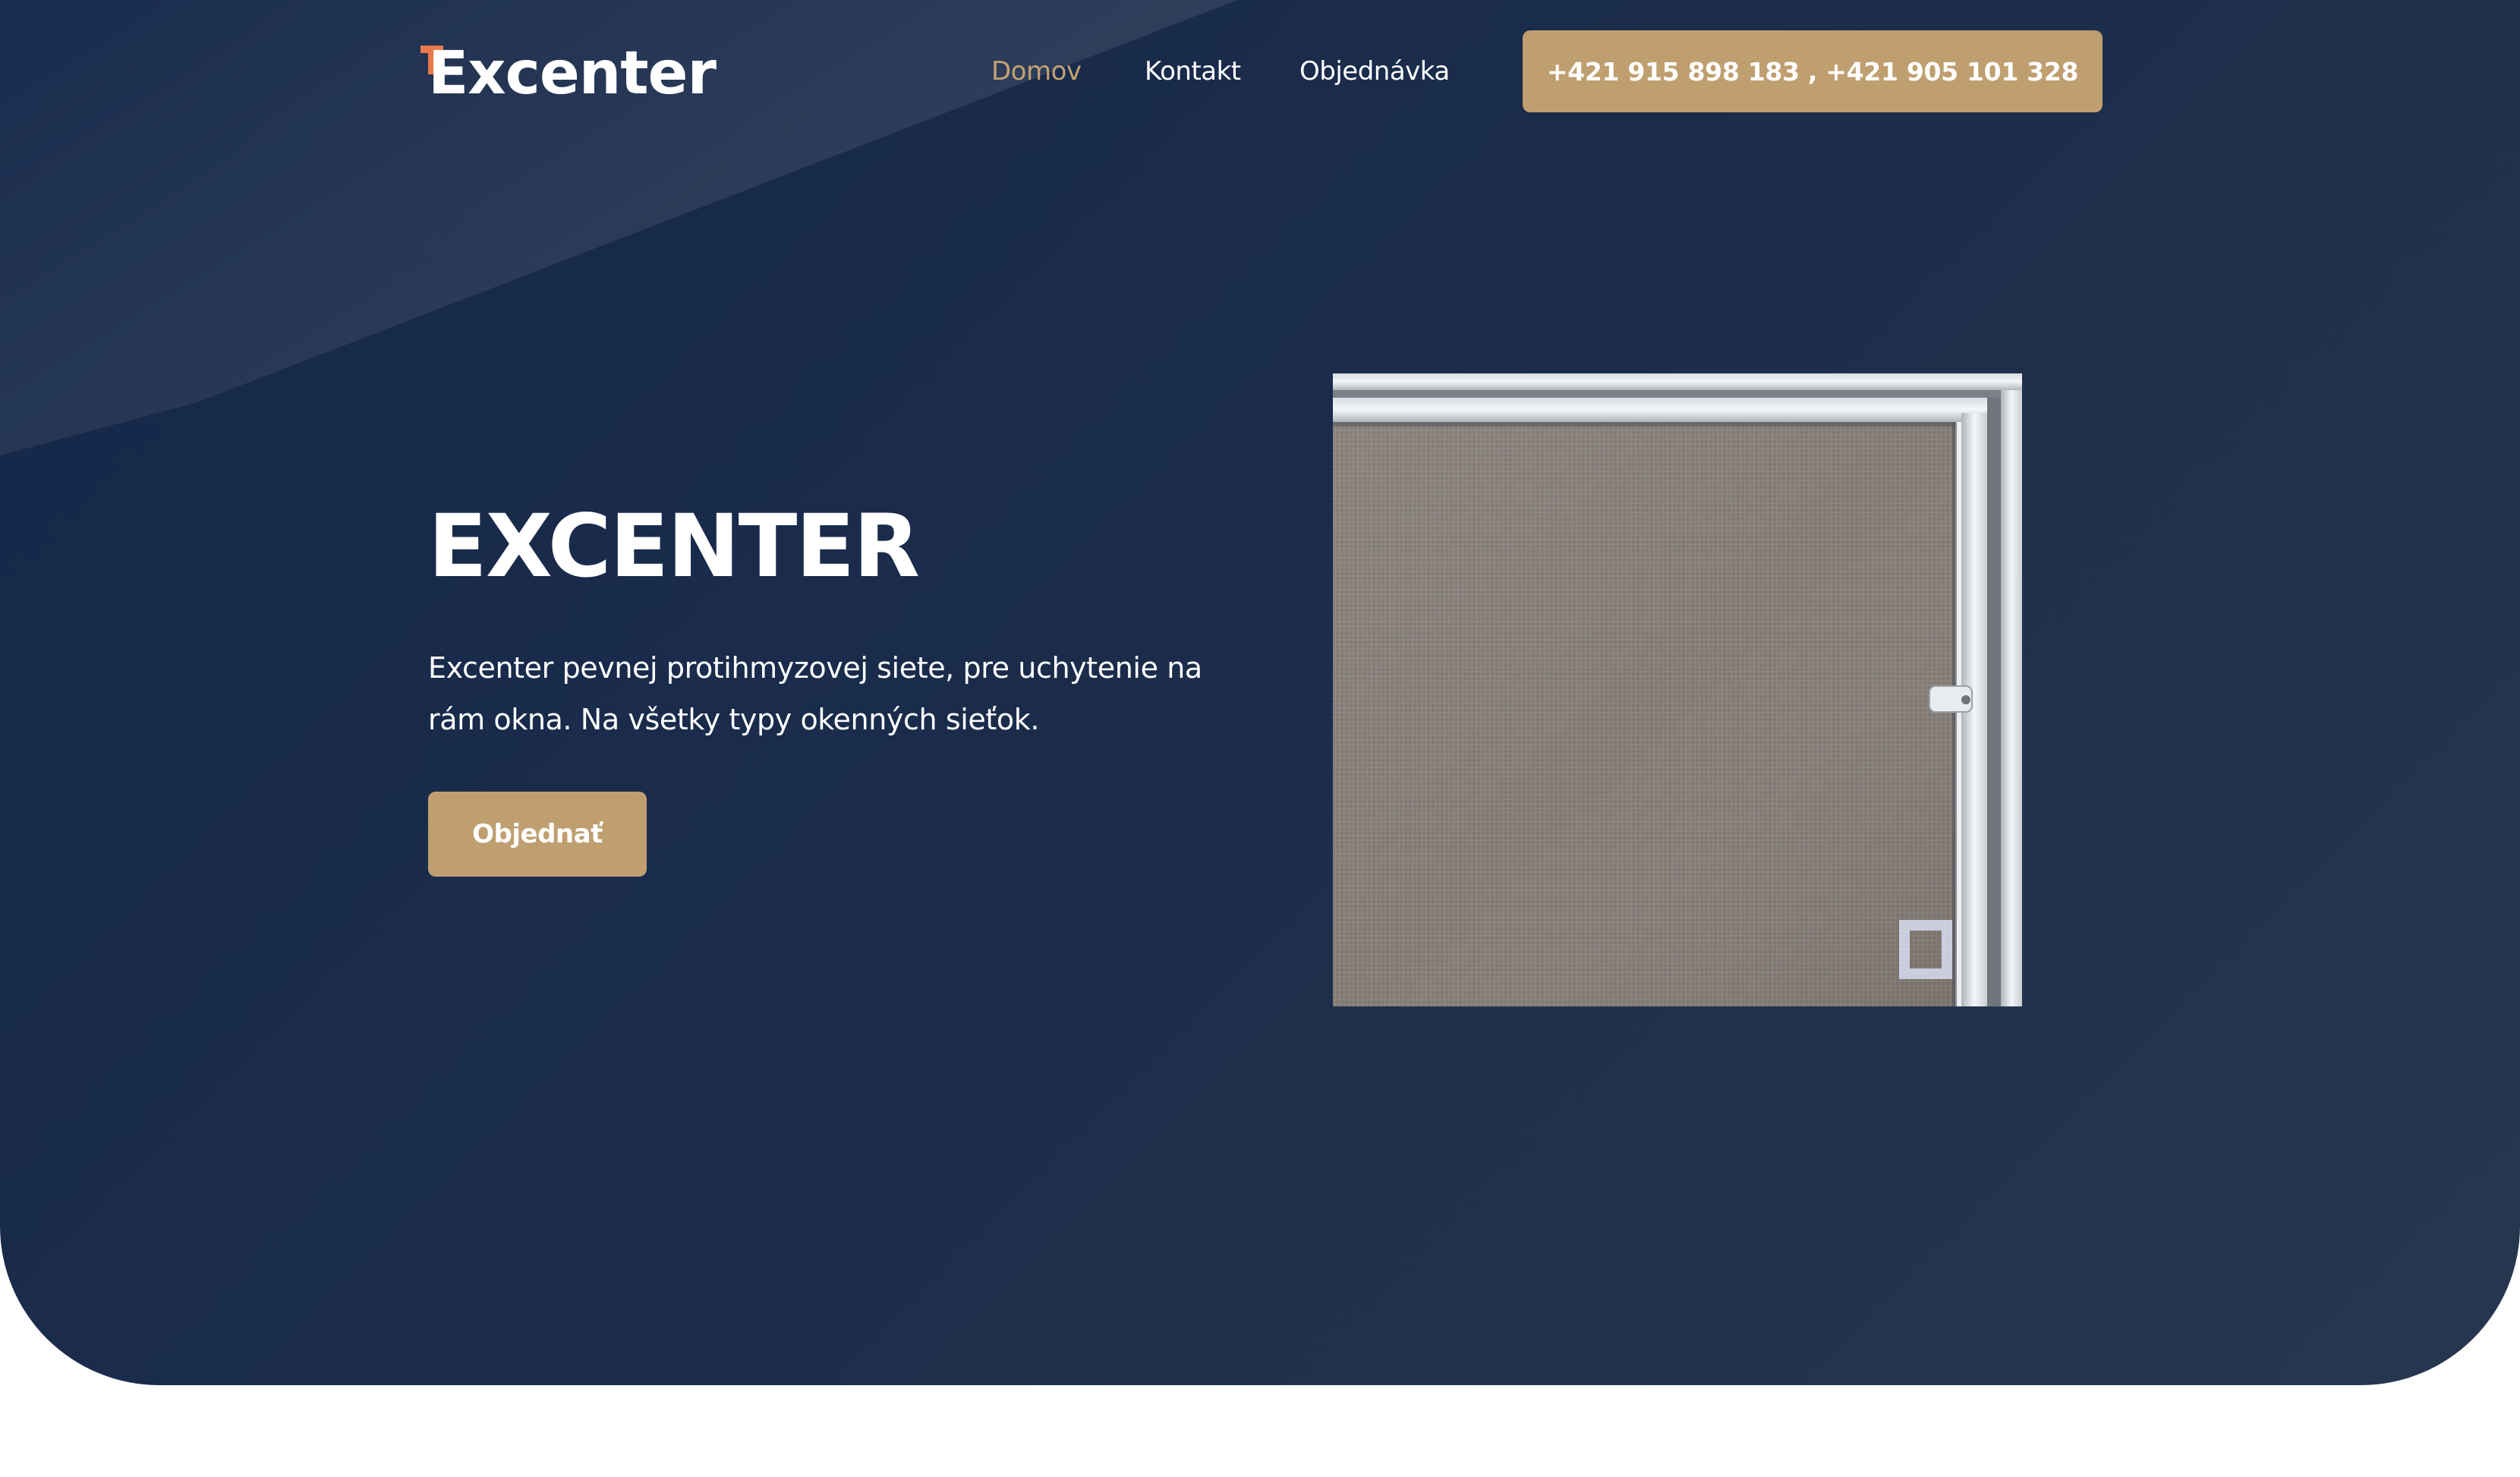 Image resolution: width=2520 pixels, height=1477 pixels. I want to click on brand-logo: Excenter, so click(567, 73).